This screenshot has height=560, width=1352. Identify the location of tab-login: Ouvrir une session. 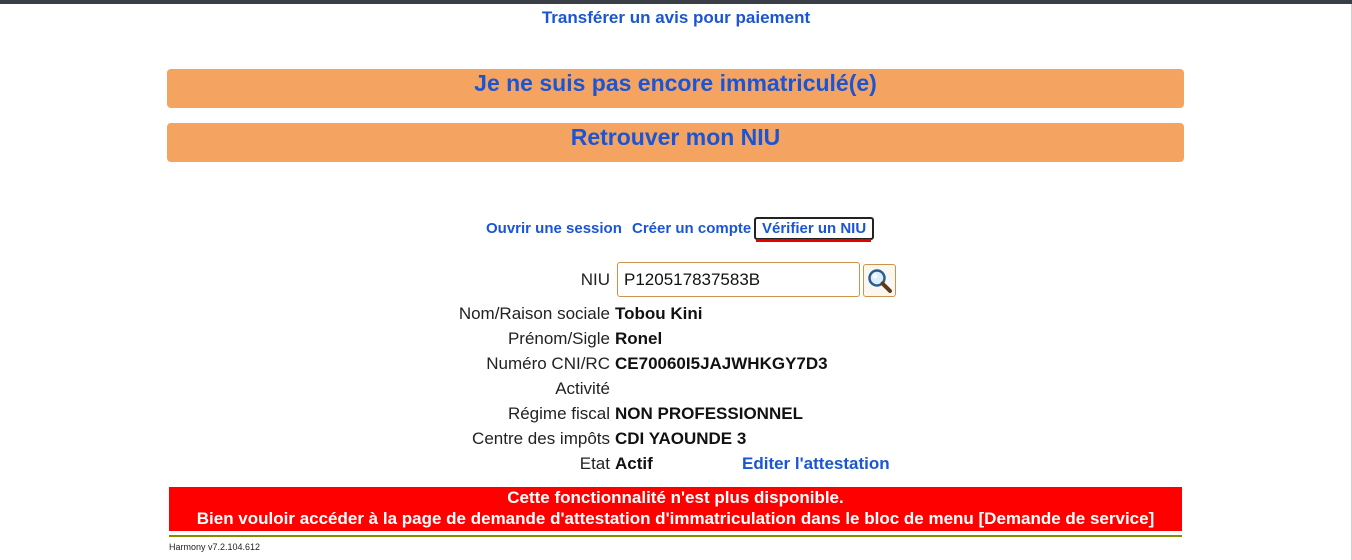
(554, 228).